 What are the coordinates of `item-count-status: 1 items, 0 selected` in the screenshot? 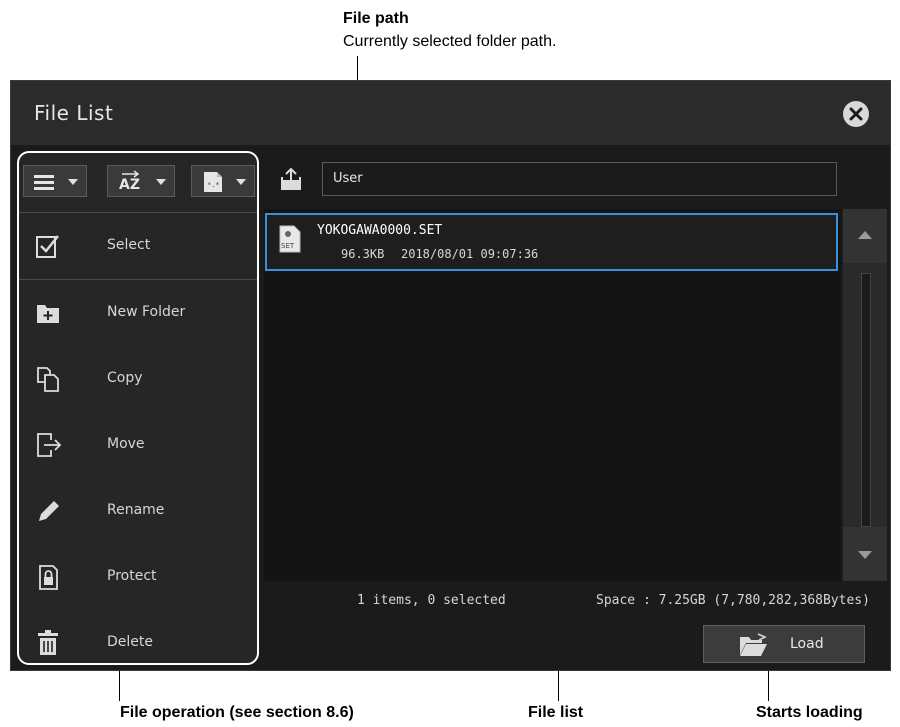 It's located at (431, 600).